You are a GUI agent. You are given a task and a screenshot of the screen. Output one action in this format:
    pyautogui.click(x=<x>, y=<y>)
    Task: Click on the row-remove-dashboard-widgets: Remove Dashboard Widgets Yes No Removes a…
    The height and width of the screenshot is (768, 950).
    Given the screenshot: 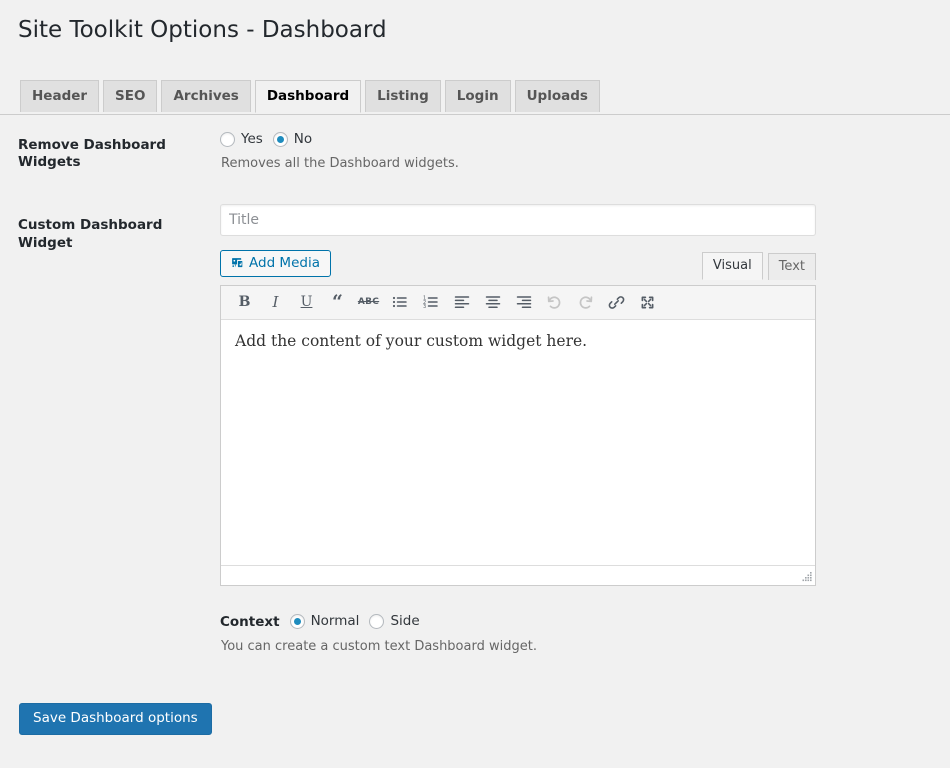 What is the action you would take?
    pyautogui.click(x=465, y=153)
    